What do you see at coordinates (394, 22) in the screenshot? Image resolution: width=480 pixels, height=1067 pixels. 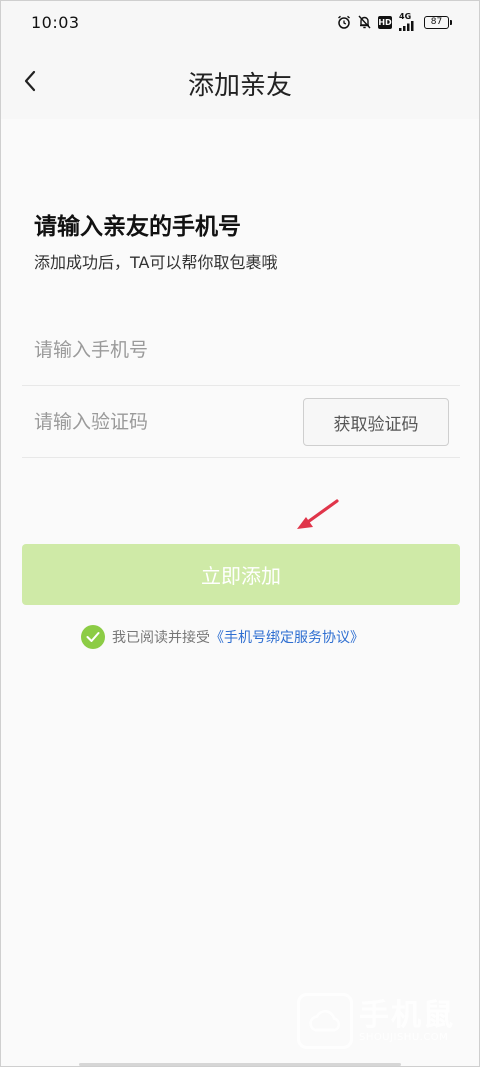 I see `status-icons: HD 4G 87` at bounding box center [394, 22].